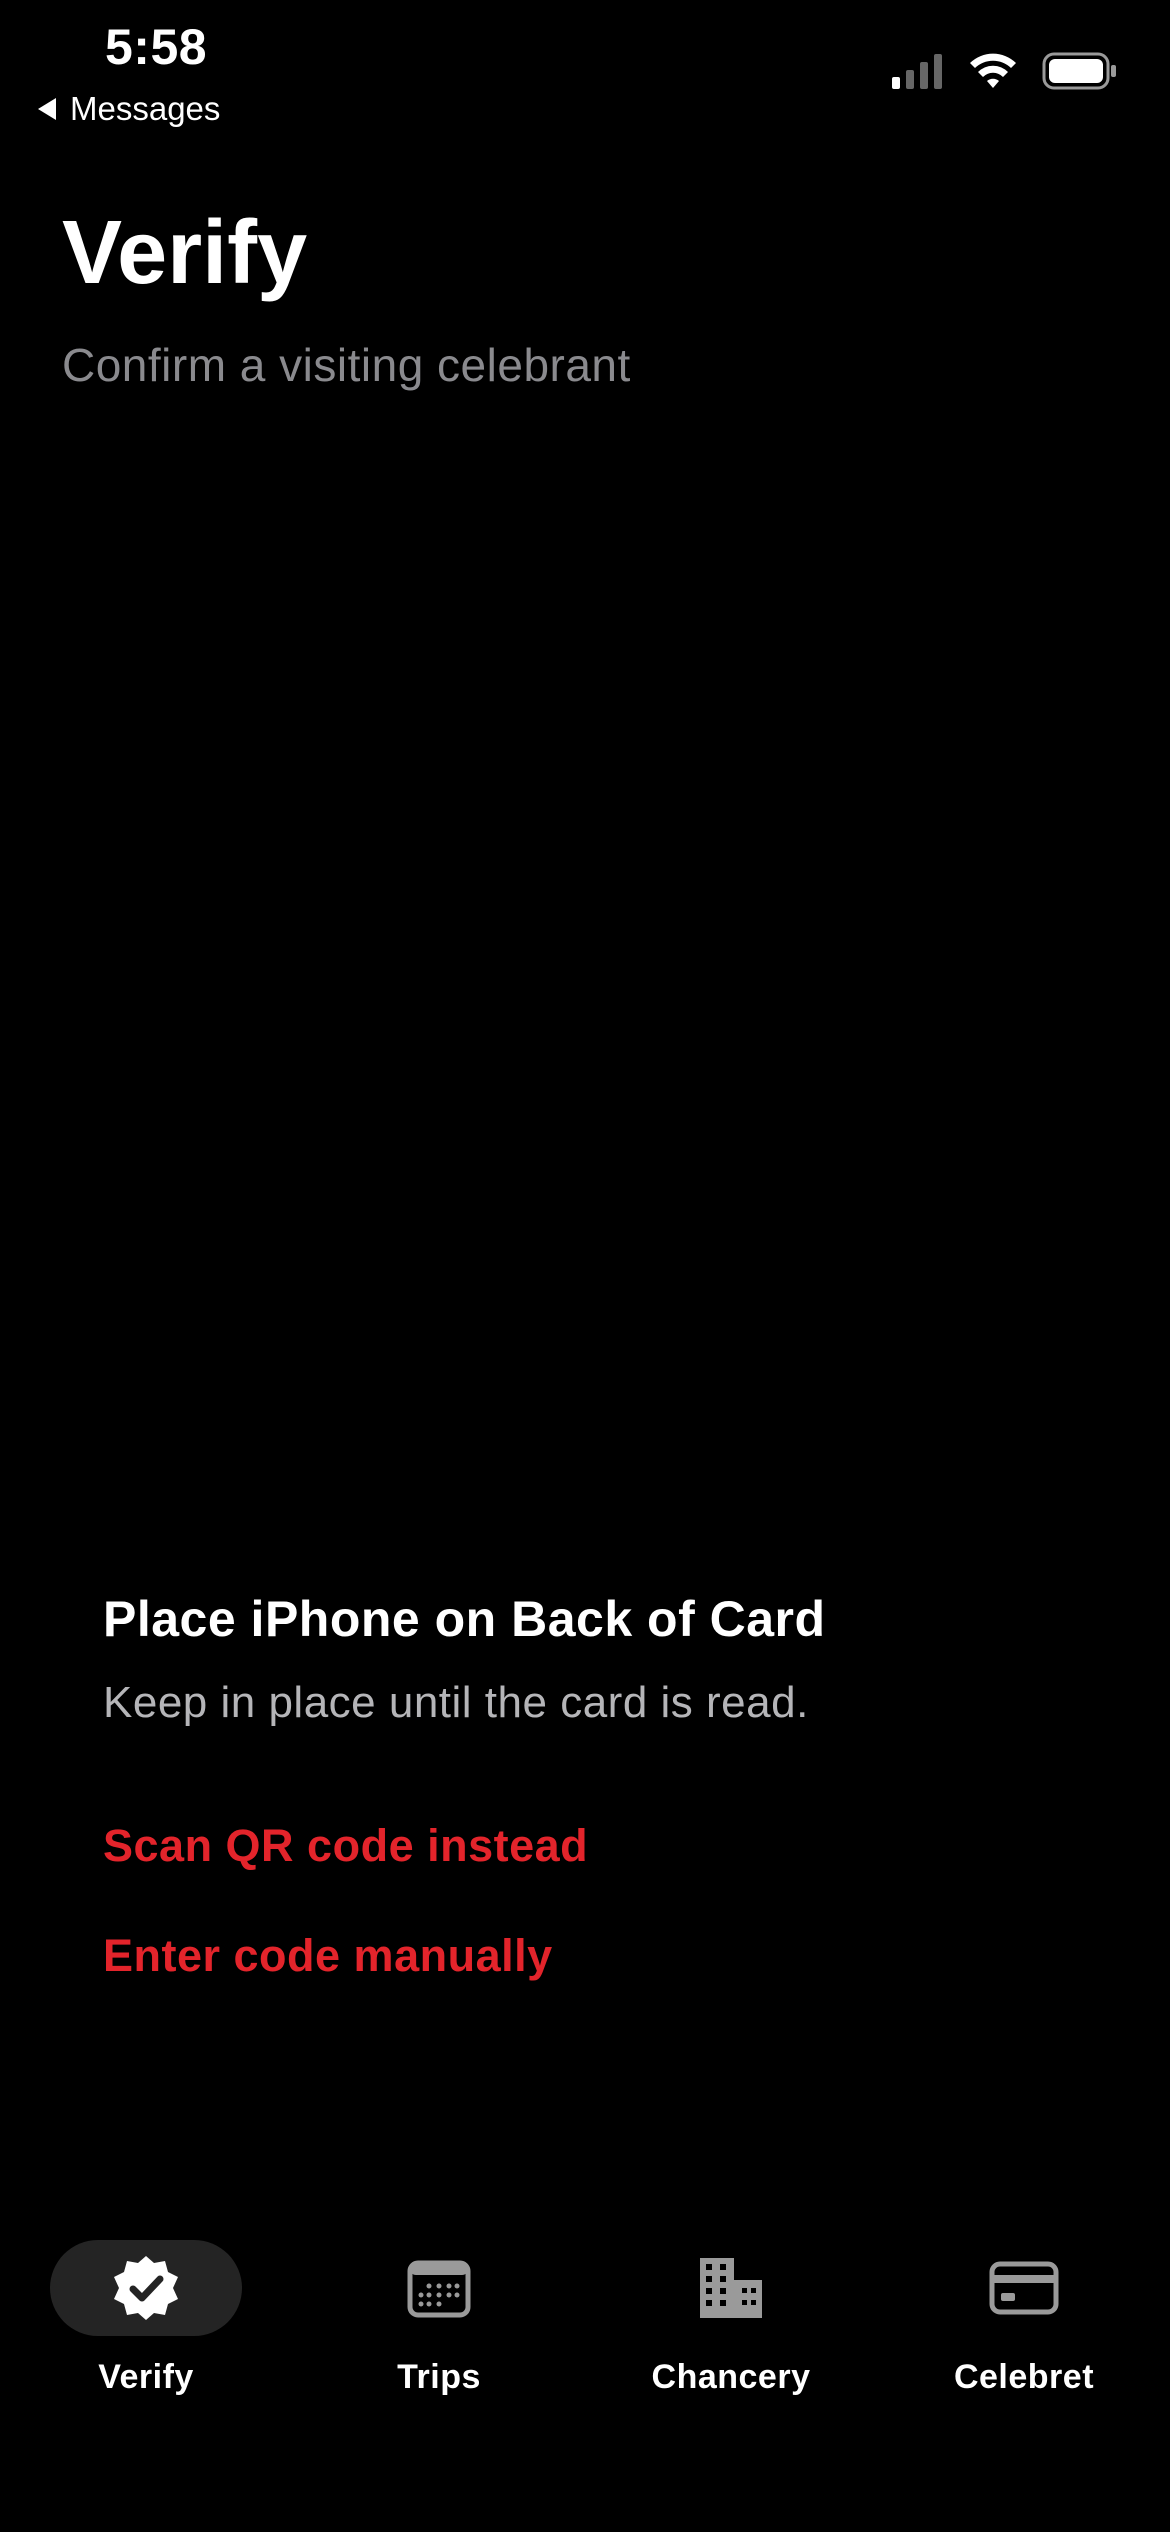  Describe the element at coordinates (731, 2288) in the screenshot. I see `building-icon` at that location.